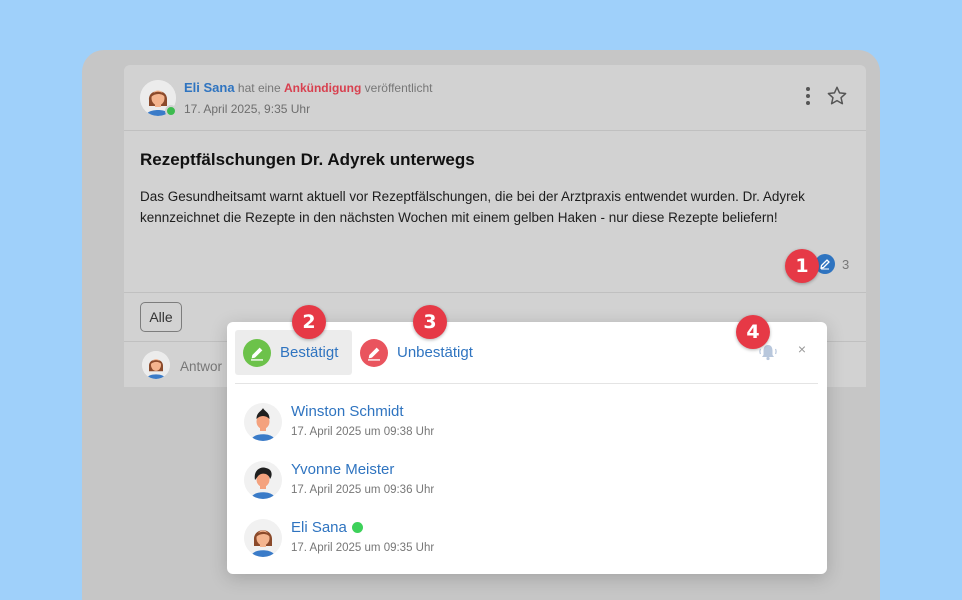  Describe the element at coordinates (347, 411) in the screenshot. I see `user-name: Winston Schmidt` at that location.